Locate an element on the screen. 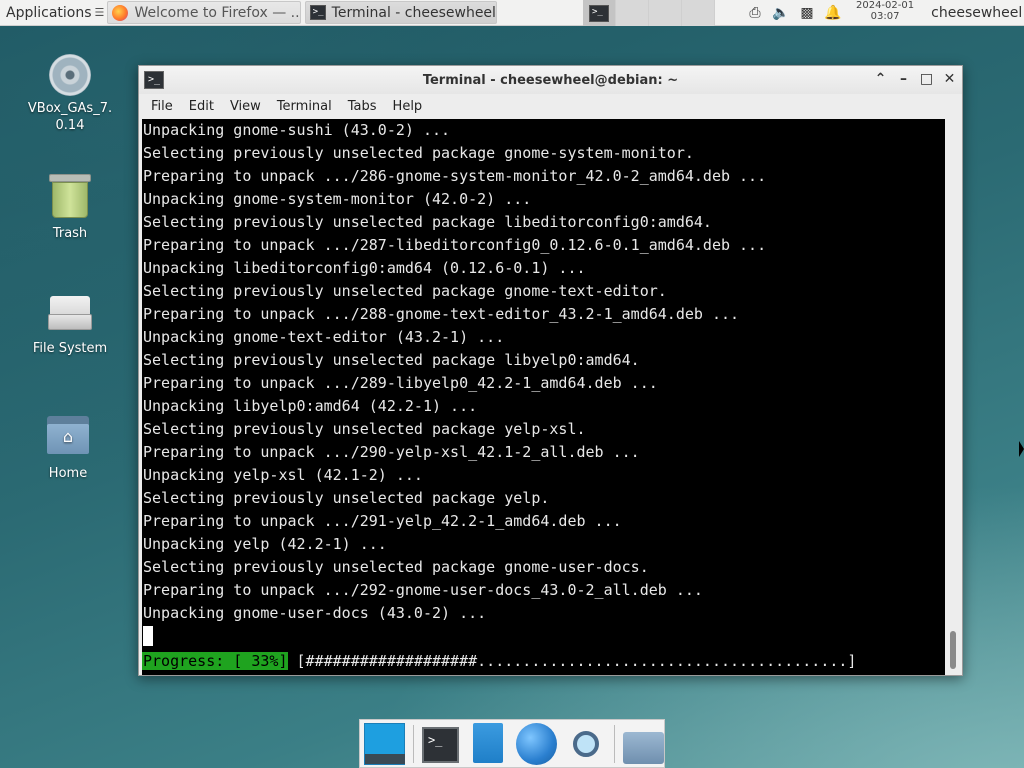 The image size is (1024, 768). maximize-button: □ is located at coordinates (926, 79).